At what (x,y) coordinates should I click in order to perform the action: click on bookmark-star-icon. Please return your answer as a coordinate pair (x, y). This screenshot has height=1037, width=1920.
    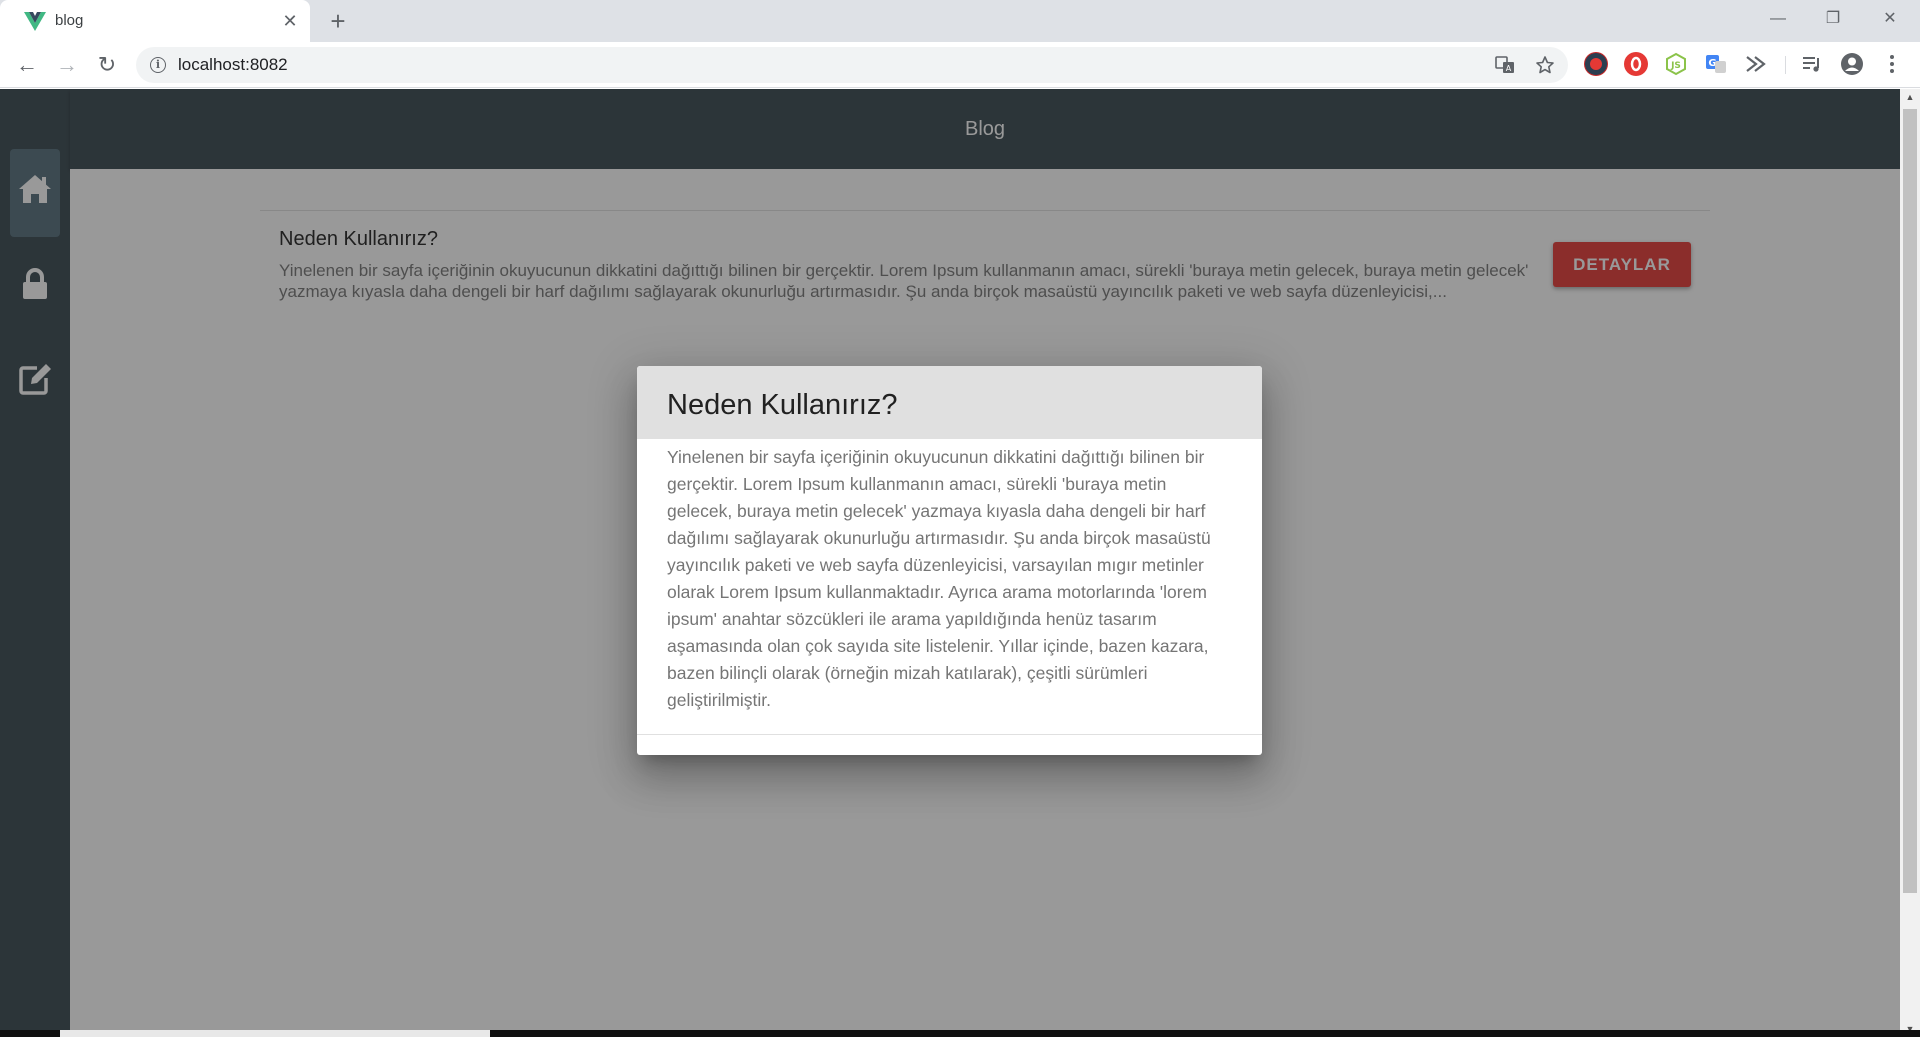
    Looking at the image, I should click on (1545, 65).